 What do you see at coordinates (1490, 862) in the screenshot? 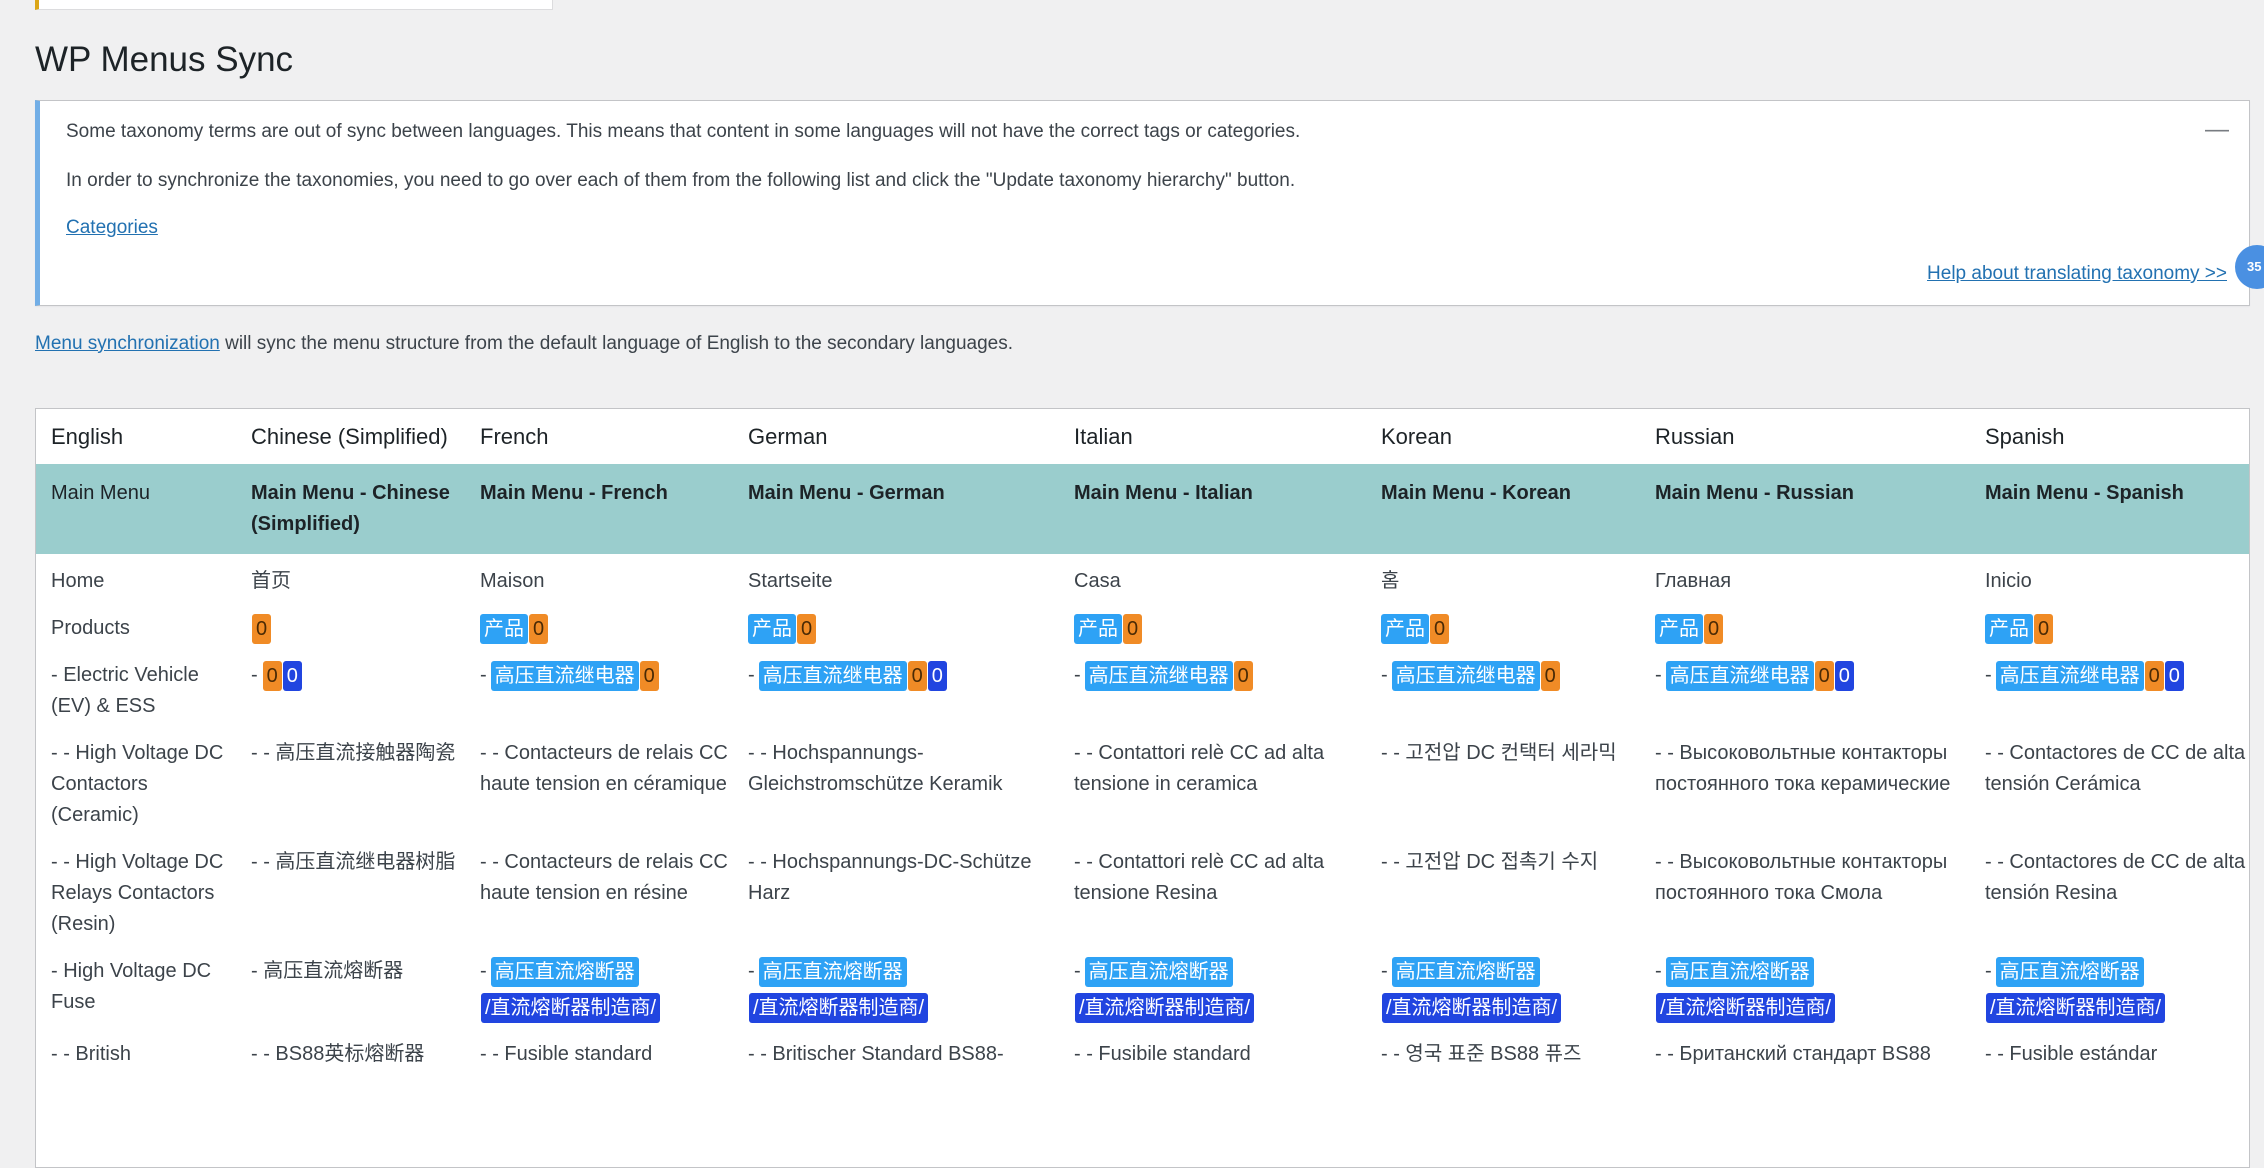
I see `menu-item-cell: - - 고전압 DC 접촉기 수지` at bounding box center [1490, 862].